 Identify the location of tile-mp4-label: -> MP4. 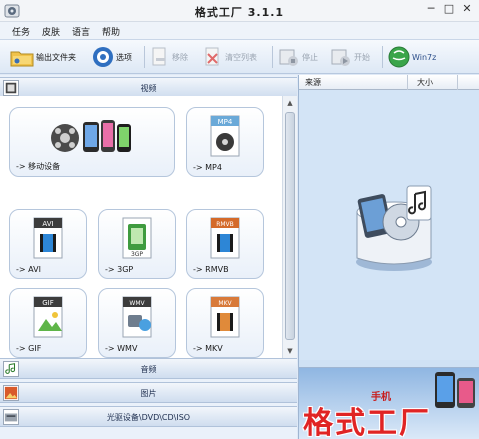
(207, 167).